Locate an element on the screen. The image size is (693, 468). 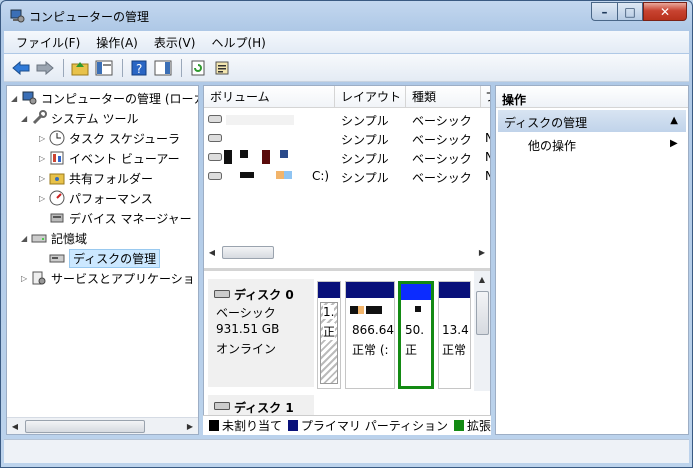
shared-folder-icon is located at coordinates (57, 179).